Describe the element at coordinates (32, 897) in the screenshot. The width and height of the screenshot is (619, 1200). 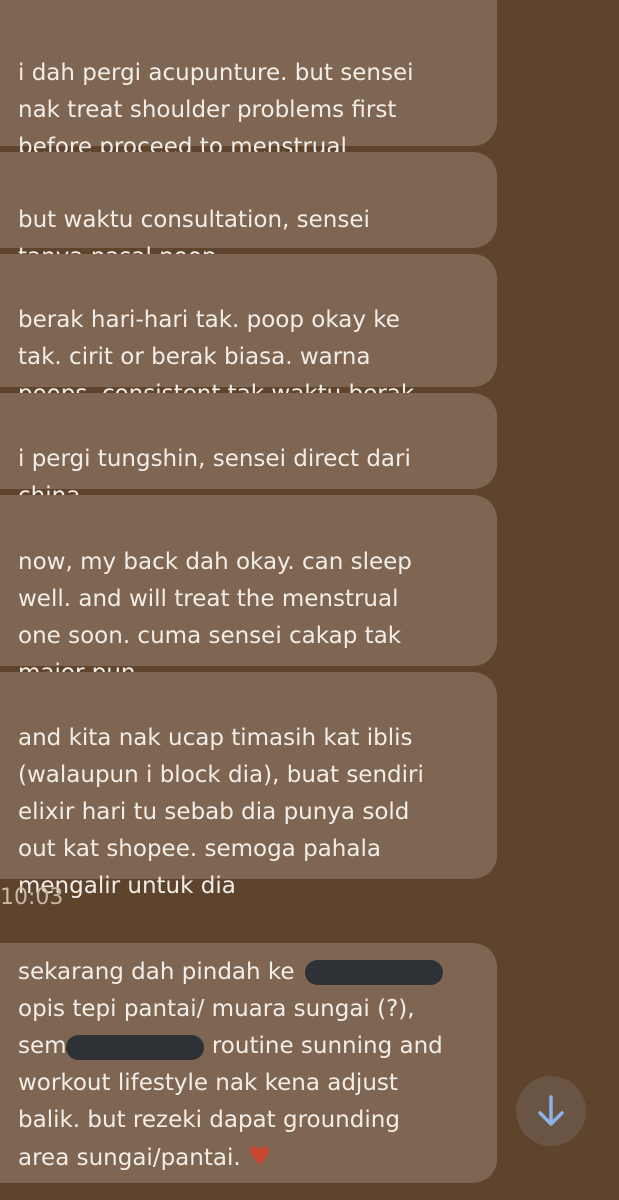
I see `message-timestamp: 10:03` at that location.